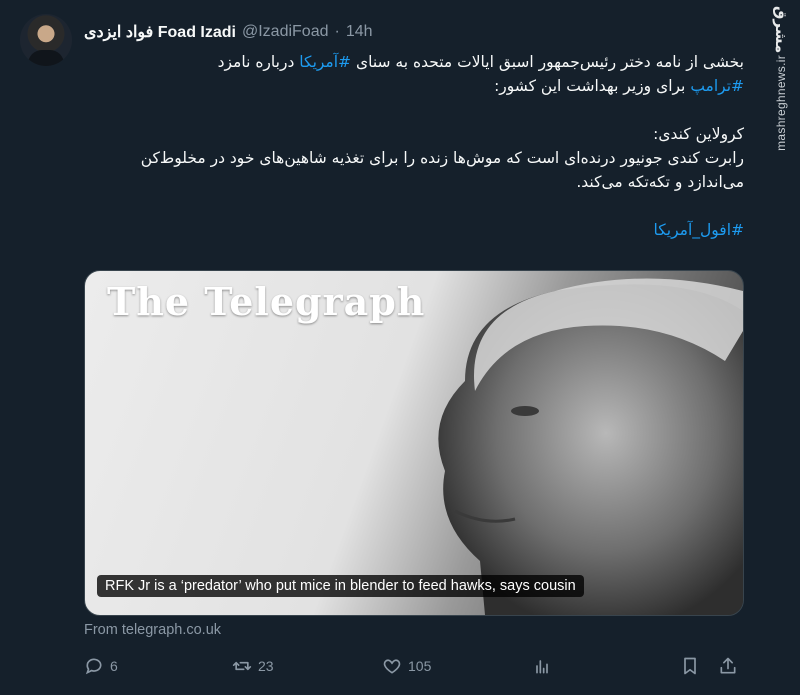 This screenshot has height=695, width=800. I want to click on reply-count: 6, so click(114, 666).